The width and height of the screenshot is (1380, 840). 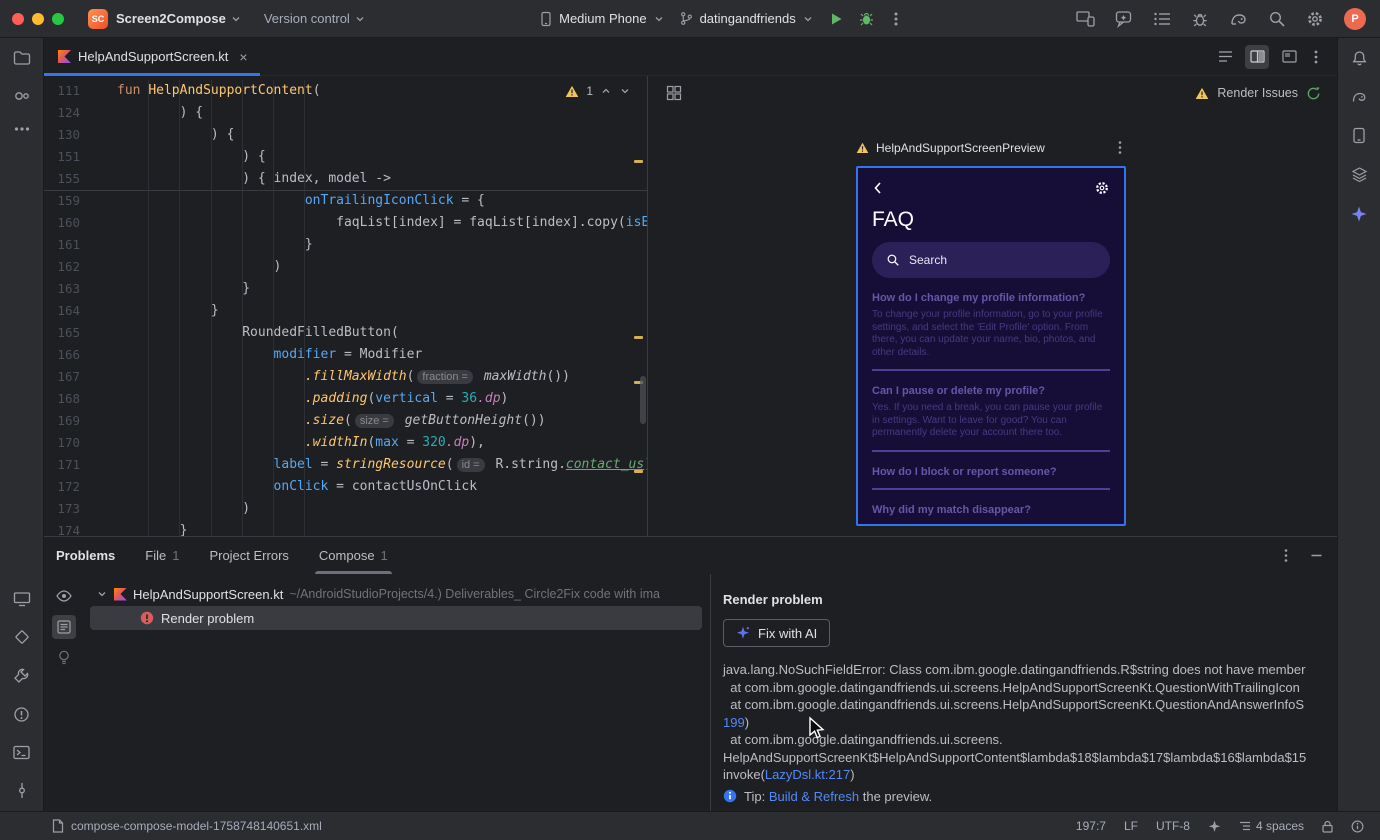 I want to click on device-explorer-icon, so click(x=1359, y=135).